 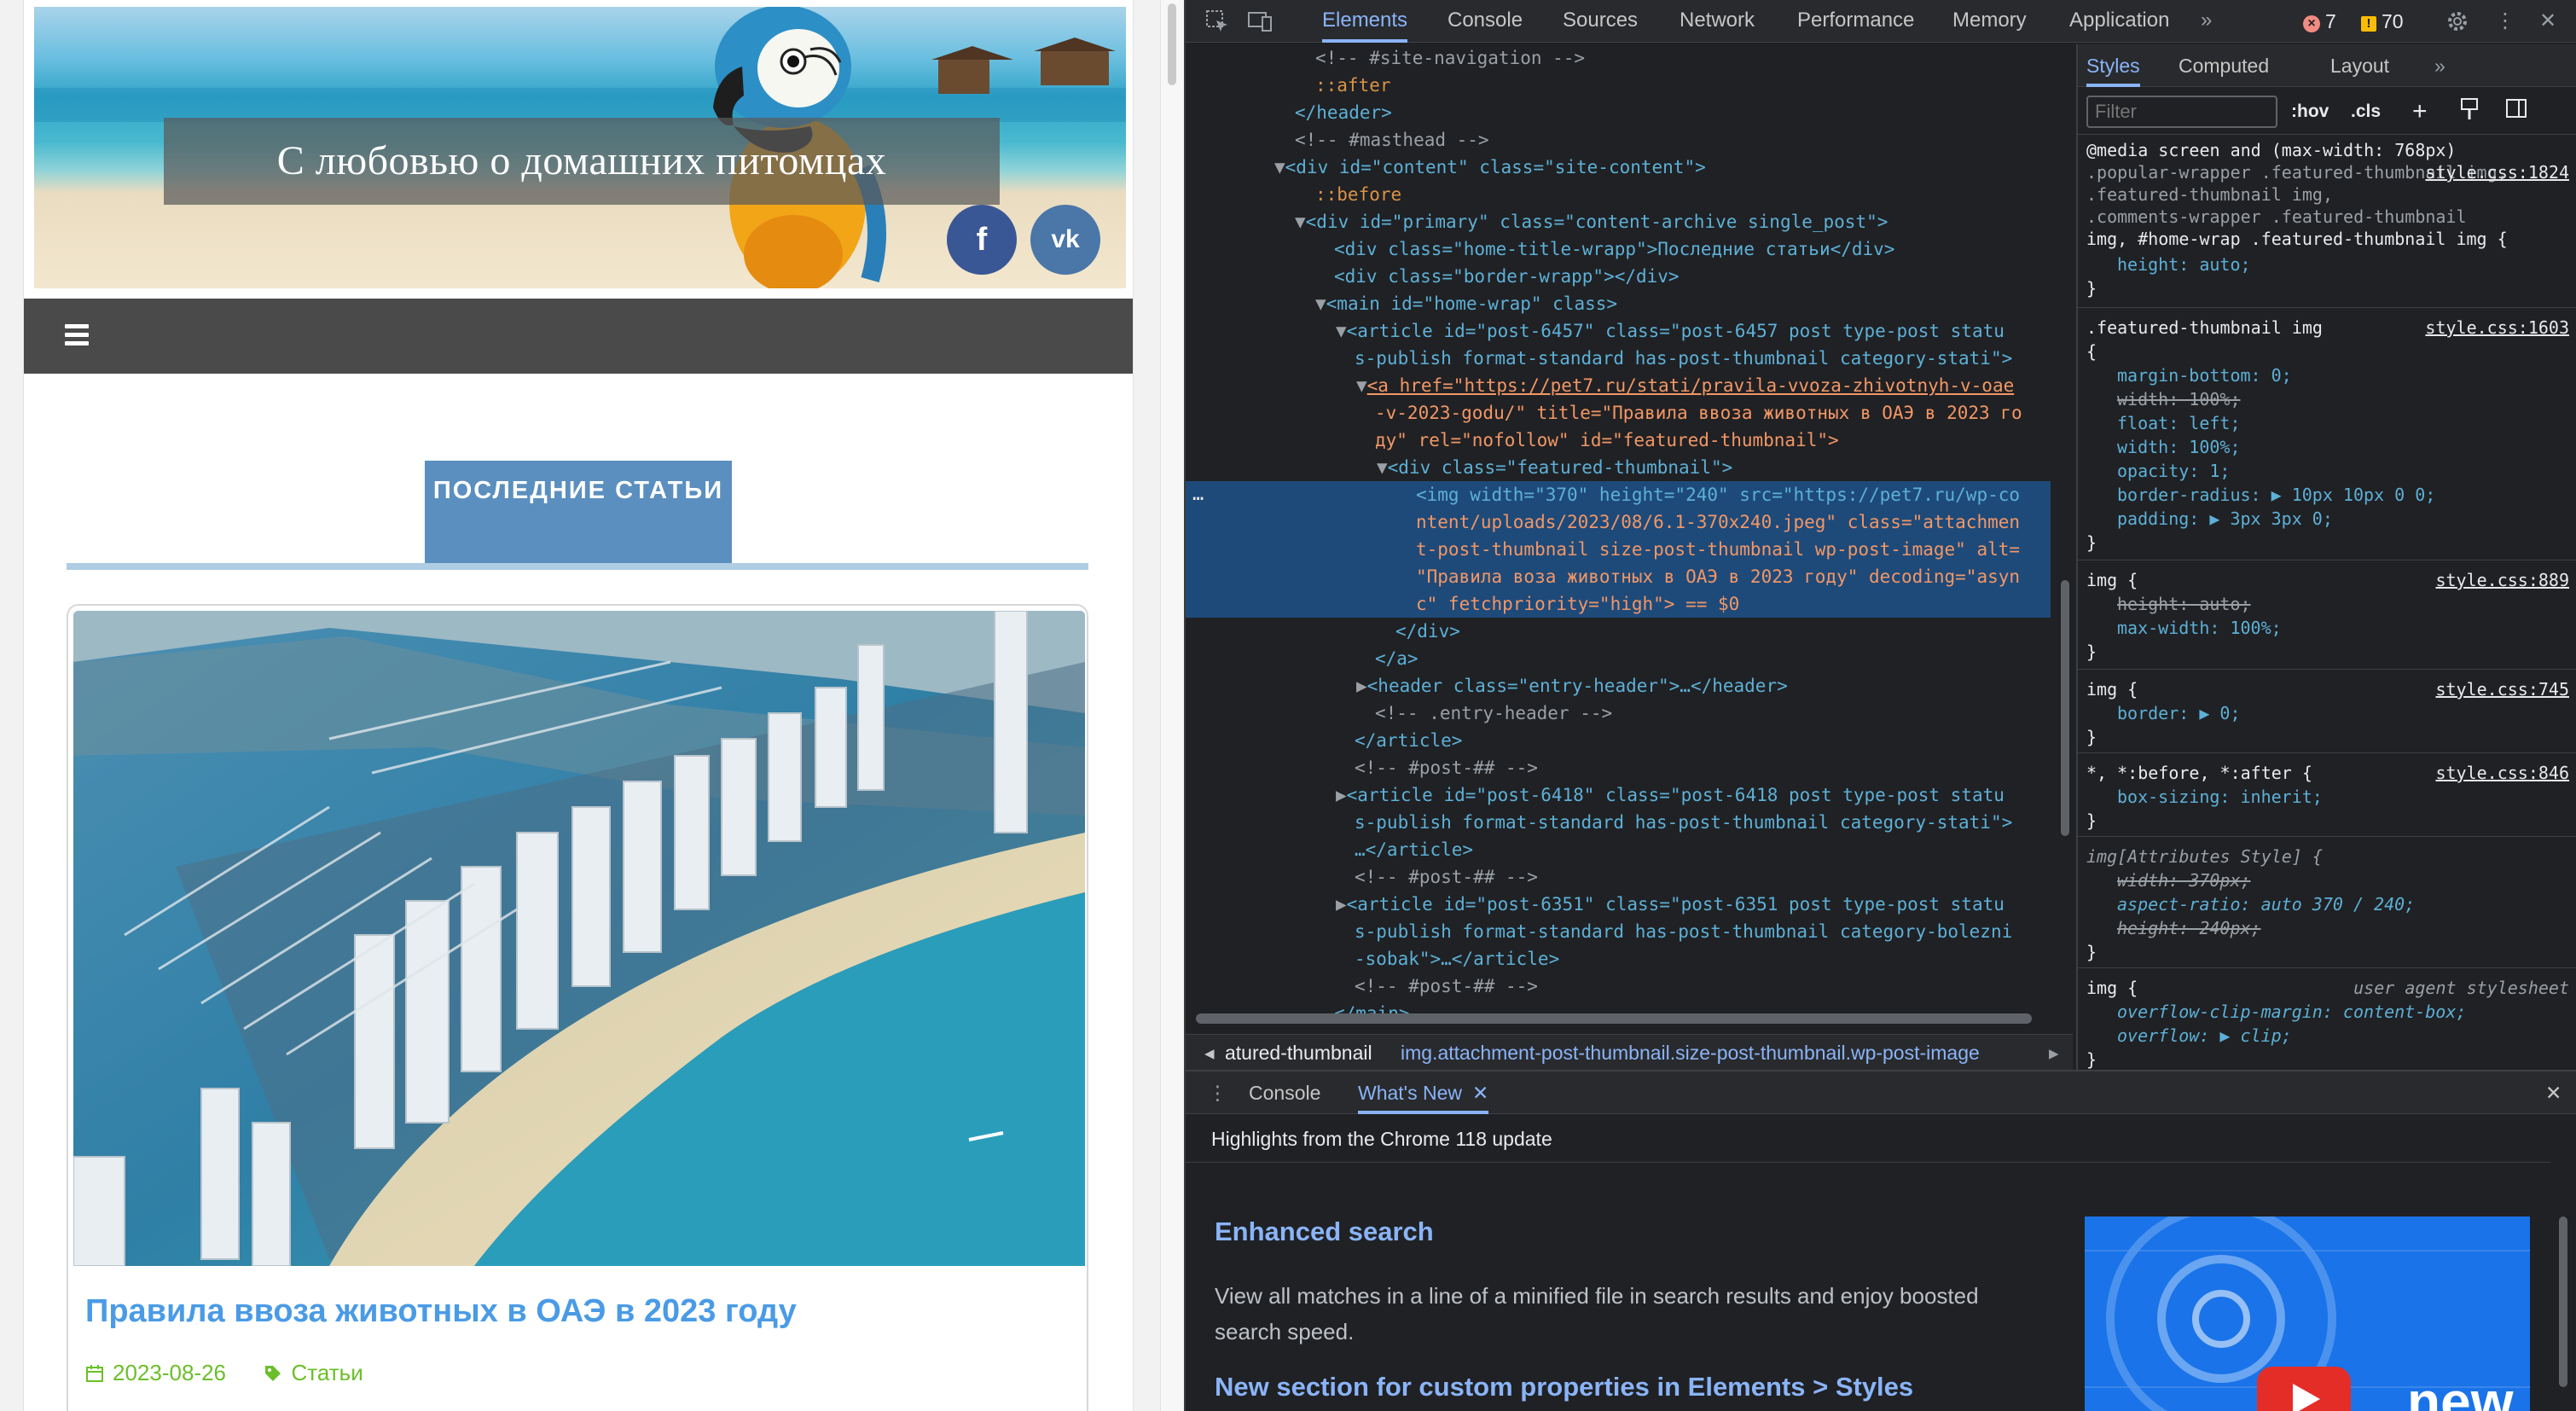 What do you see at coordinates (1618, 686) in the screenshot?
I see `dom-node: ▶<header class="entry-header">…</header>` at bounding box center [1618, 686].